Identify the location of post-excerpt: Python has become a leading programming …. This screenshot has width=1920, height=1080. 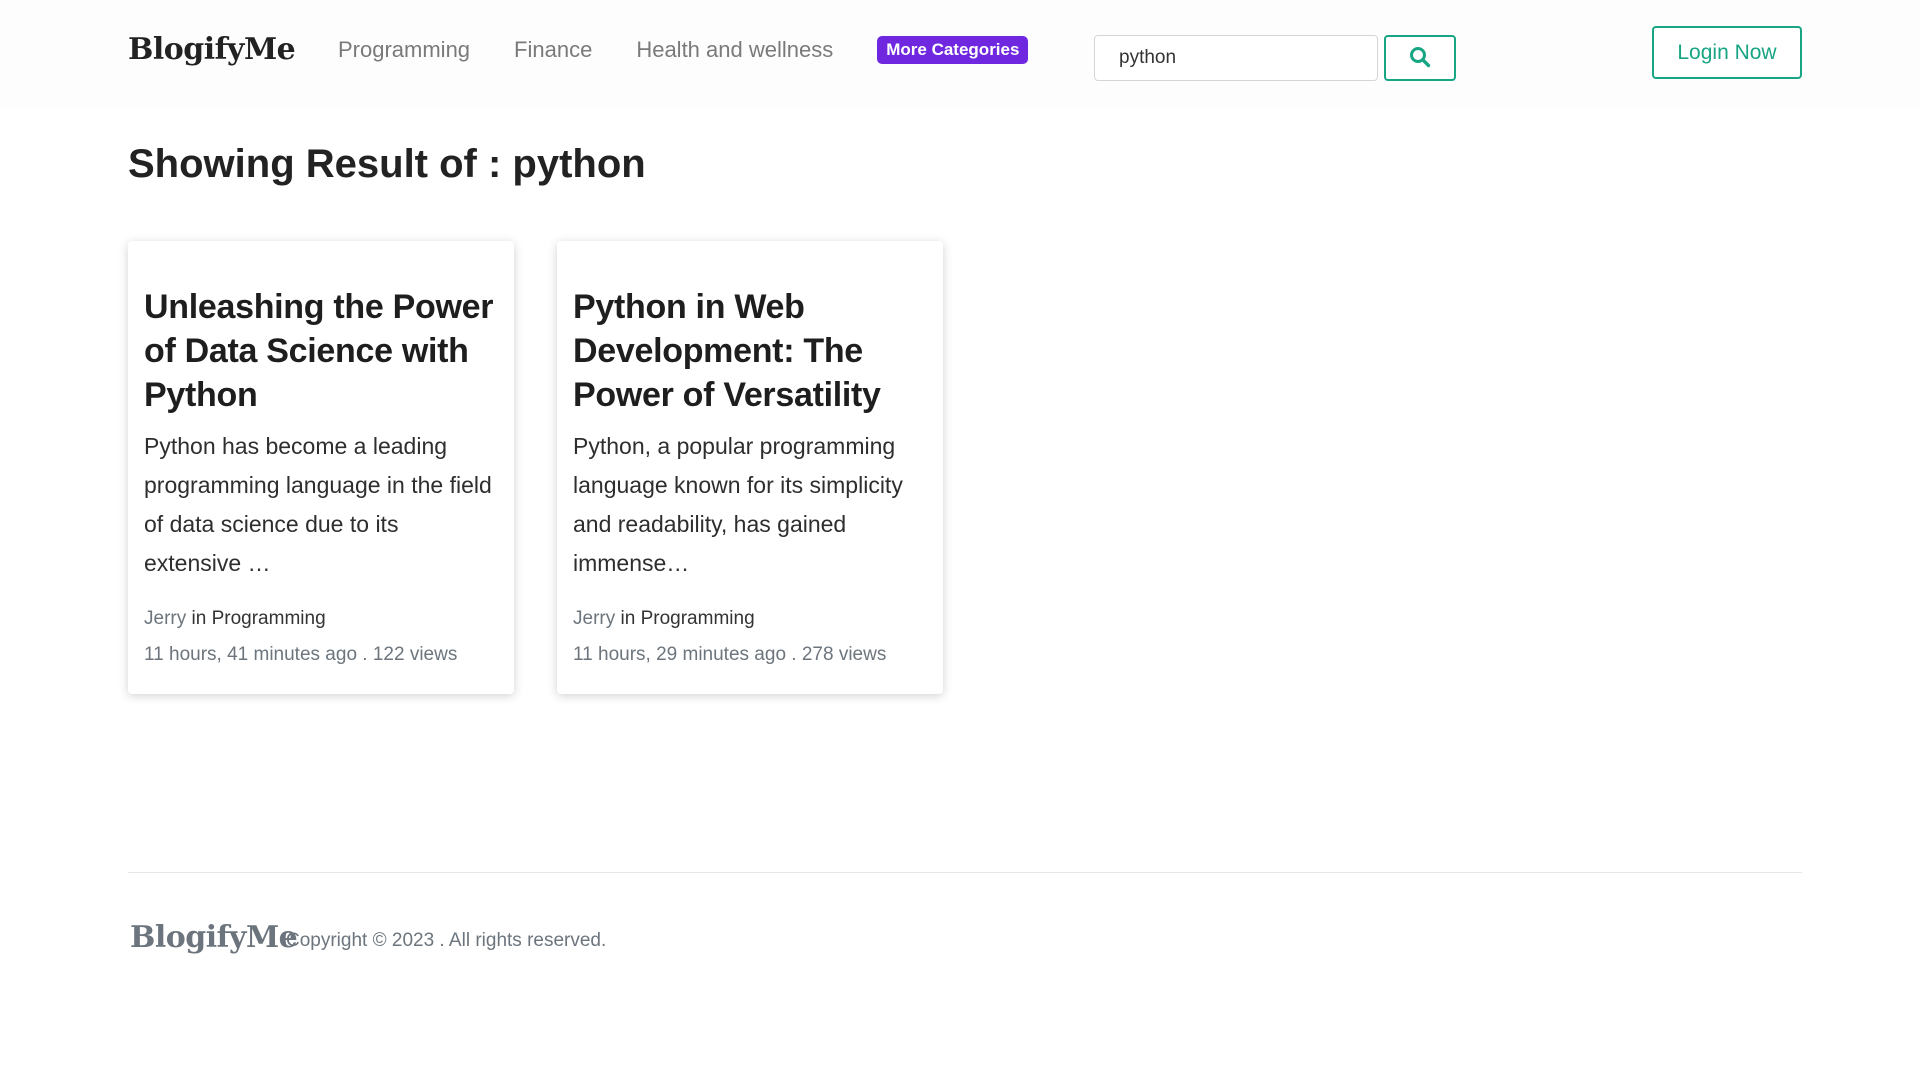
(318, 504).